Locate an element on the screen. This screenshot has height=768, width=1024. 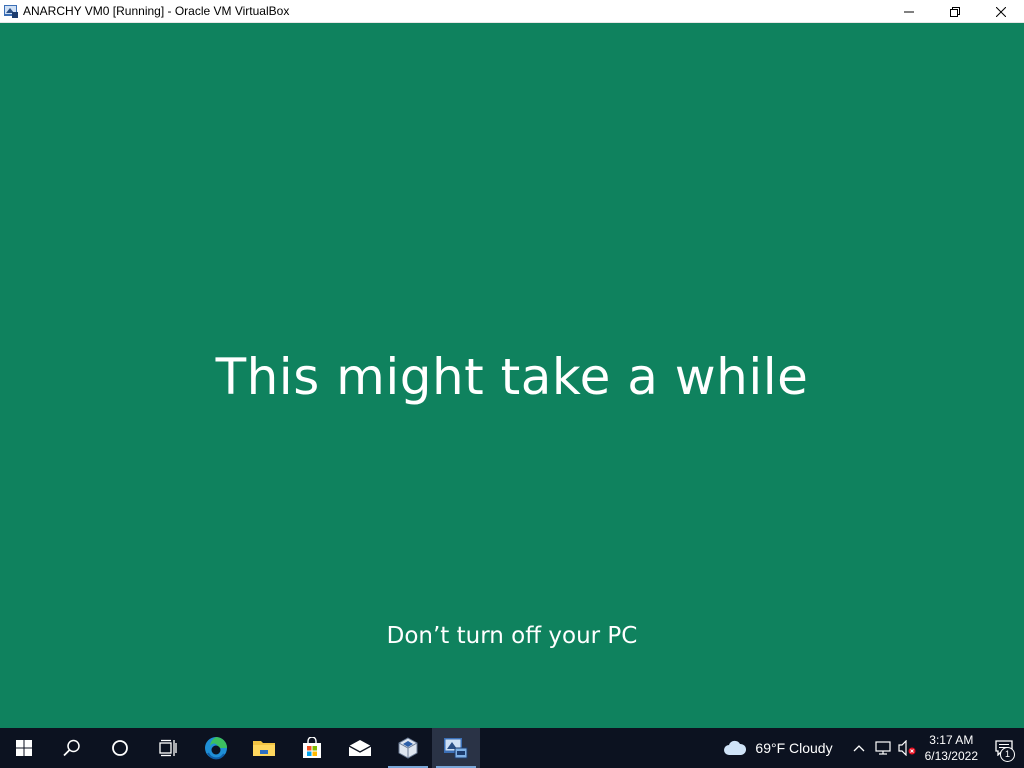
cortana-button is located at coordinates (120, 748).